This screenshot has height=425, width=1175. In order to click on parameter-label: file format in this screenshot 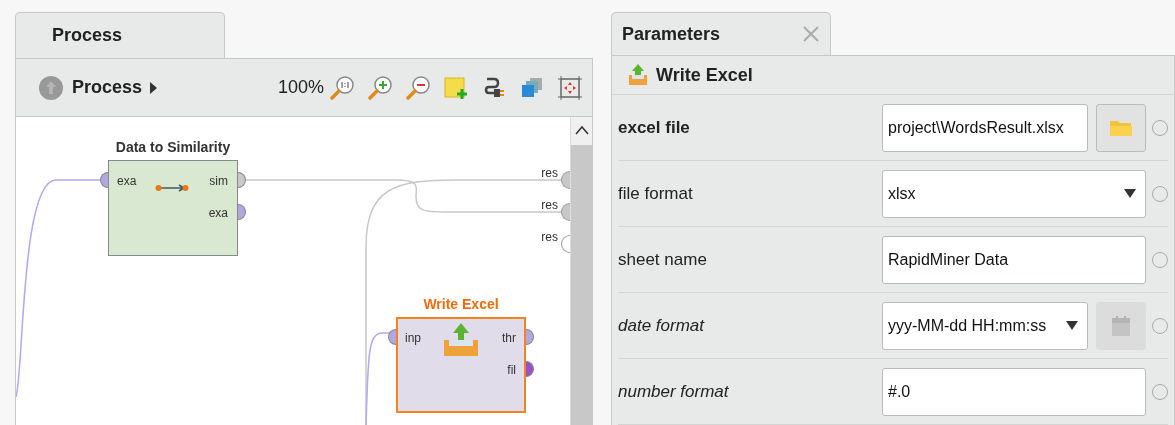, I will do `click(656, 193)`.